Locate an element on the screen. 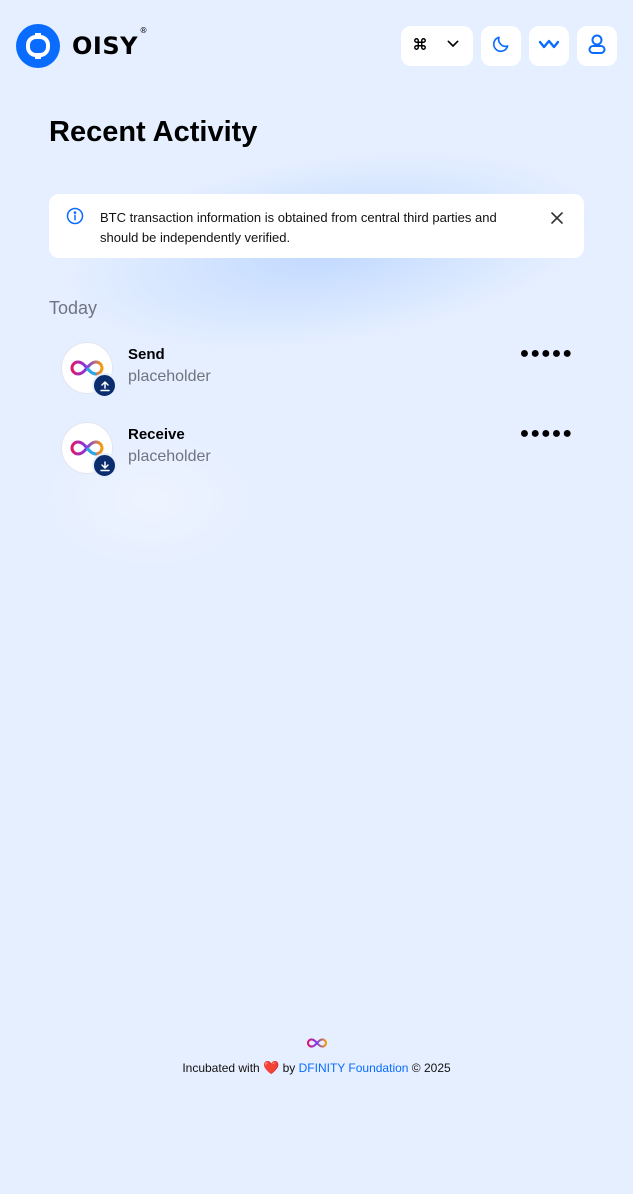 This screenshot has width=633, height=1194. command-icon is located at coordinates (420, 46).